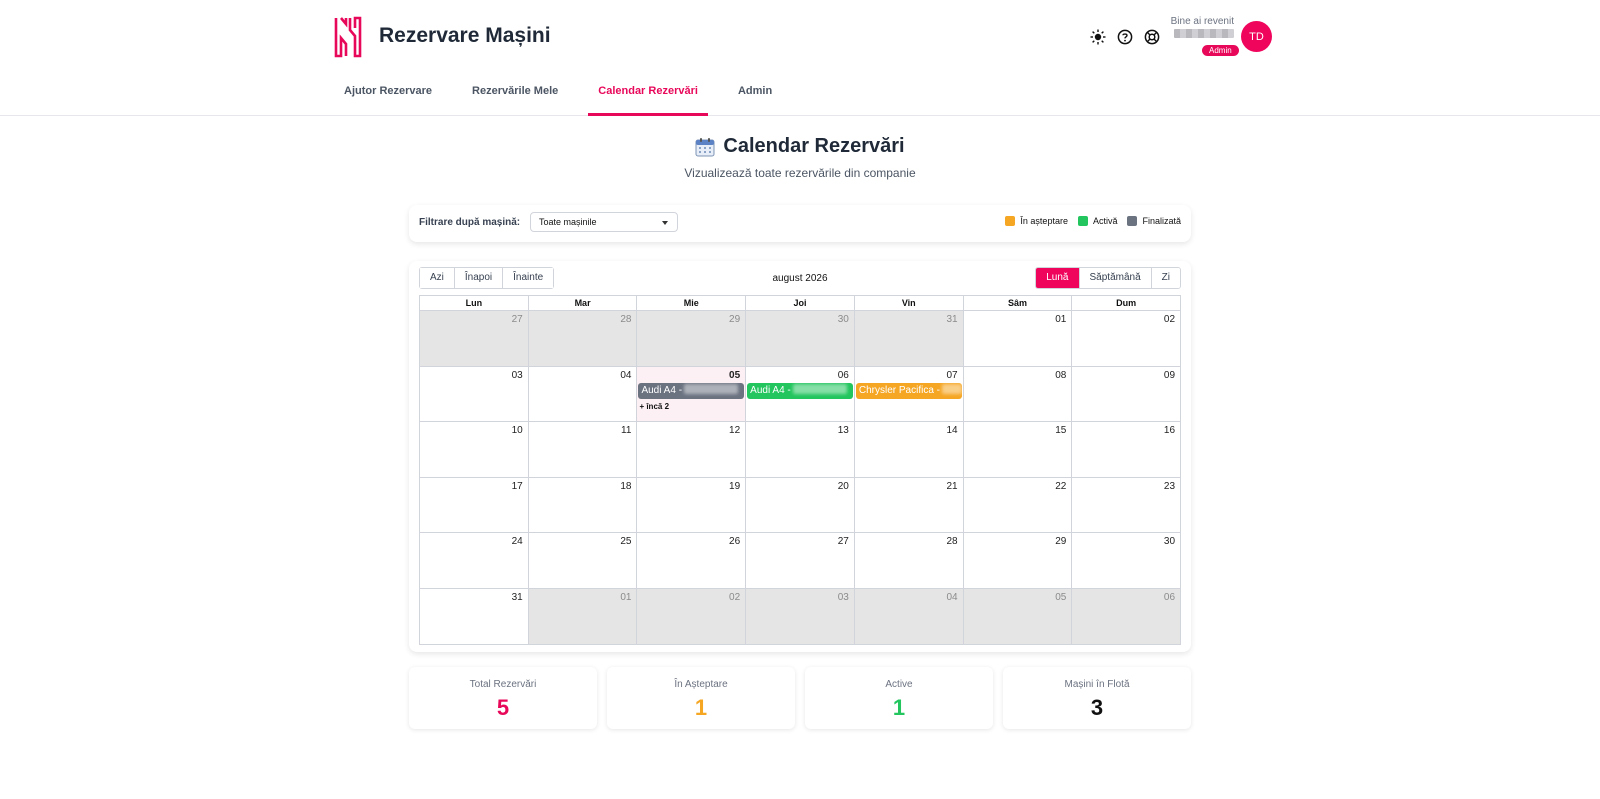  What do you see at coordinates (692, 449) in the screenshot?
I see `day-cell: 12` at bounding box center [692, 449].